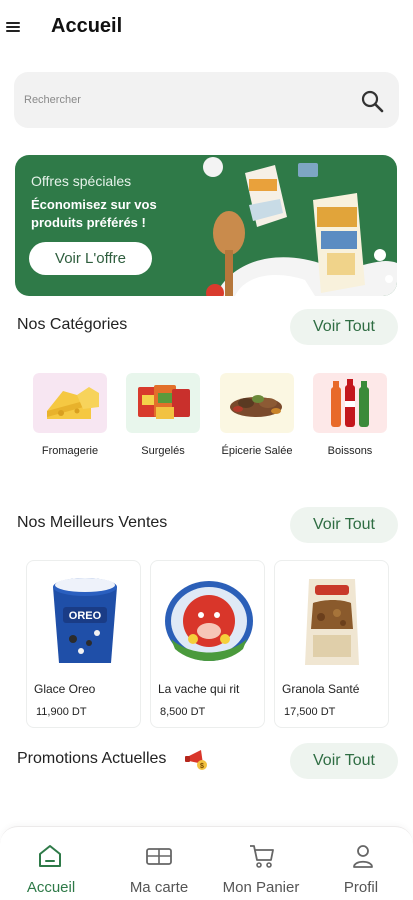 The width and height of the screenshot is (413, 900). I want to click on nav-item-accueil: Accueil, so click(51, 863).